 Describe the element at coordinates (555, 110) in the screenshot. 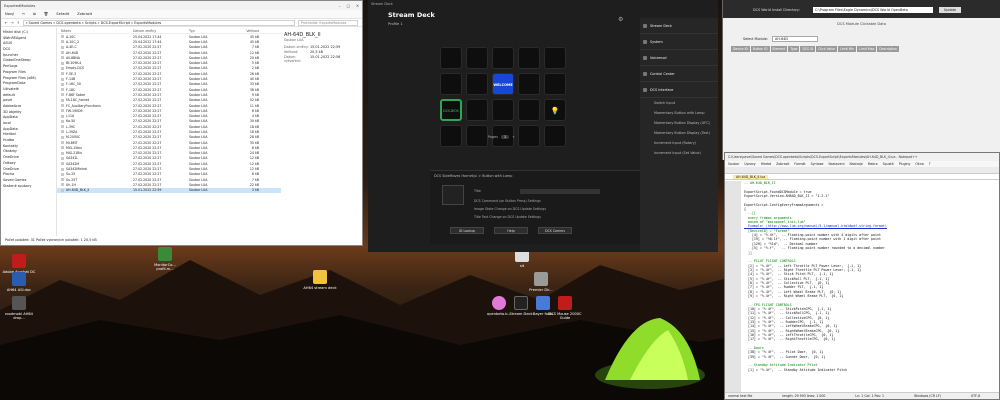

I see `key-bulb: 💡` at that location.